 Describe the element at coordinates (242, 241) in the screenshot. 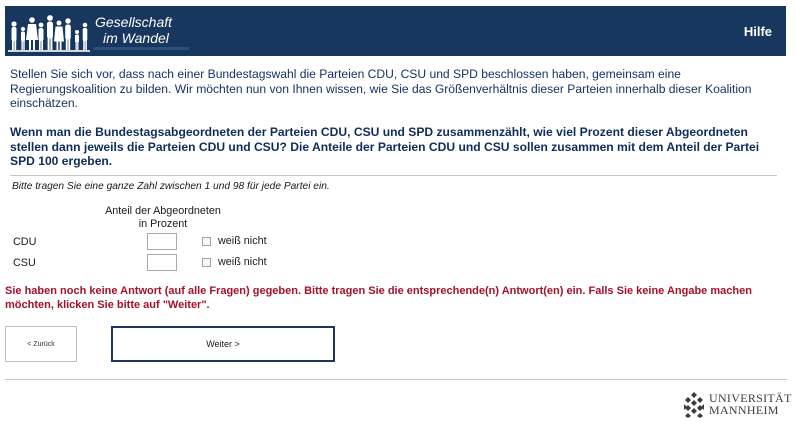

I see `cdu-dont-know-label: weiß nicht` at that location.